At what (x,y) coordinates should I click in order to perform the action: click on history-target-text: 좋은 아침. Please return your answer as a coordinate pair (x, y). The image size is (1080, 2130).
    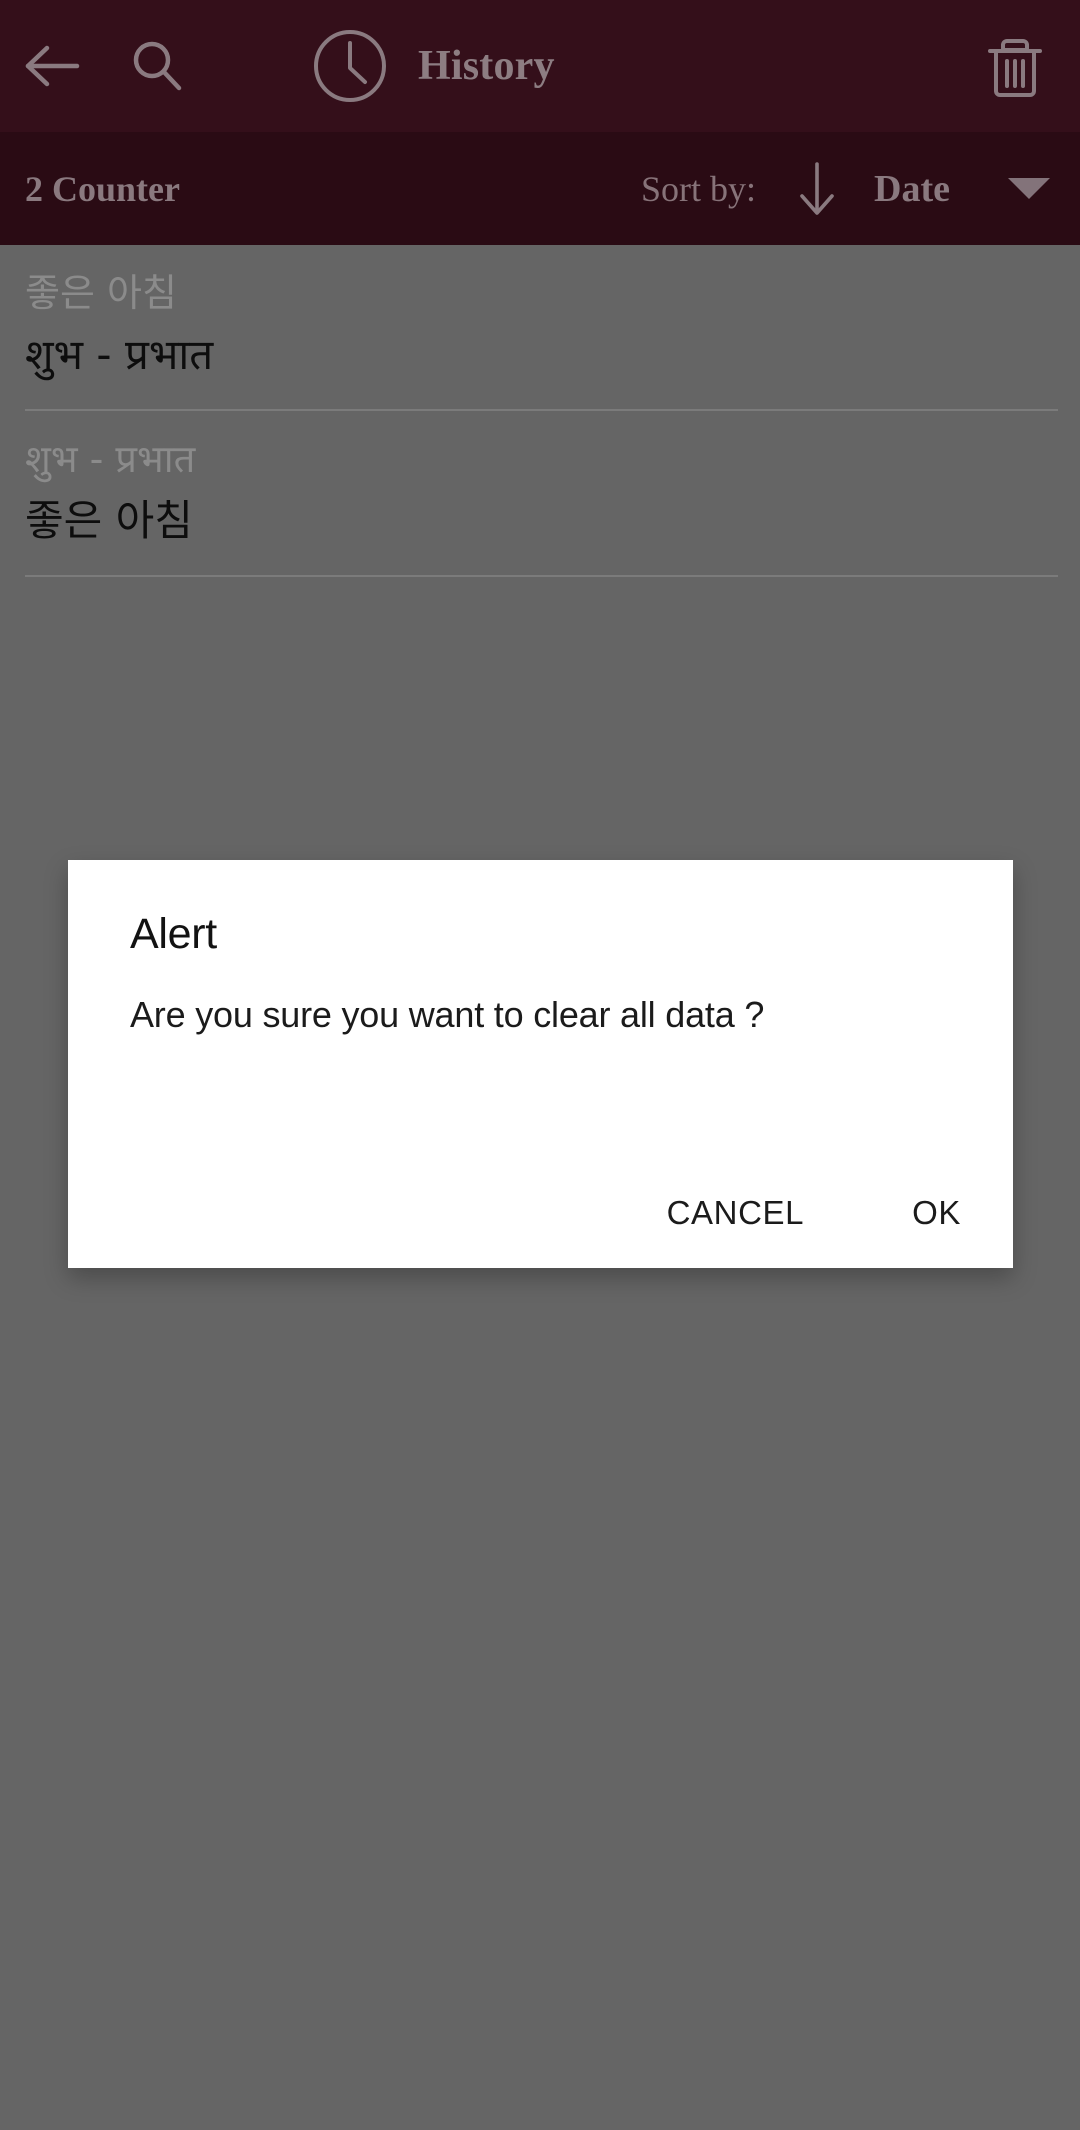
    Looking at the image, I should click on (109, 520).